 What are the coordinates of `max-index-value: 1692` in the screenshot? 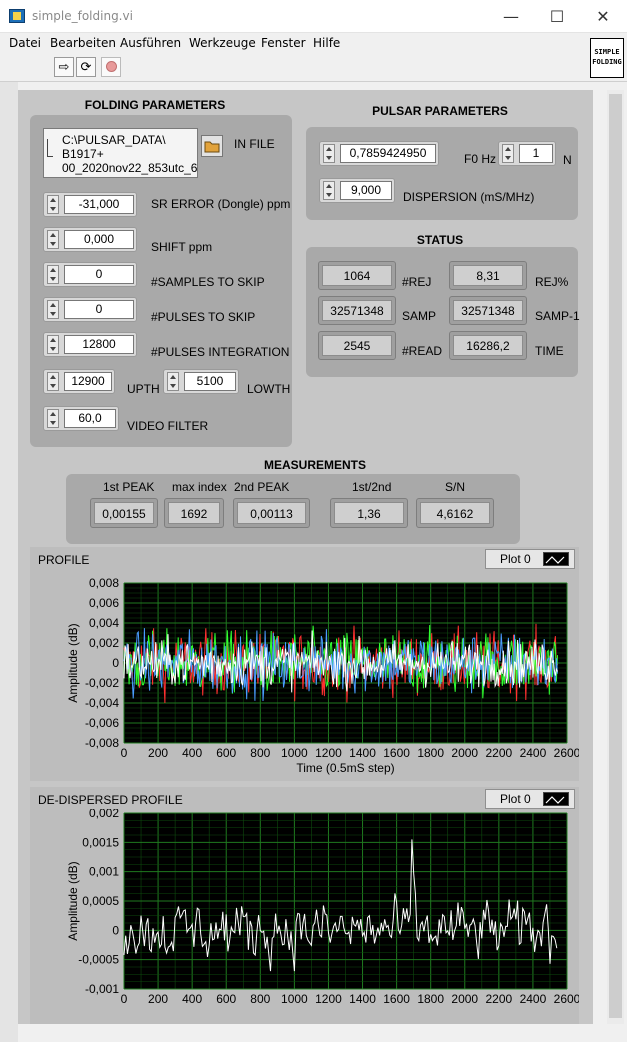 It's located at (194, 513).